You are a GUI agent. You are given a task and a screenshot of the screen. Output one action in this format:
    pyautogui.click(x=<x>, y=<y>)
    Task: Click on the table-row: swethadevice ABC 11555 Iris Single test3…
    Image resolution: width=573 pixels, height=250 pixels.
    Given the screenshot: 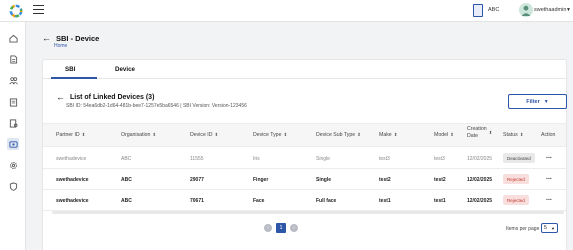 What is the action you would take?
    pyautogui.click(x=304, y=158)
    